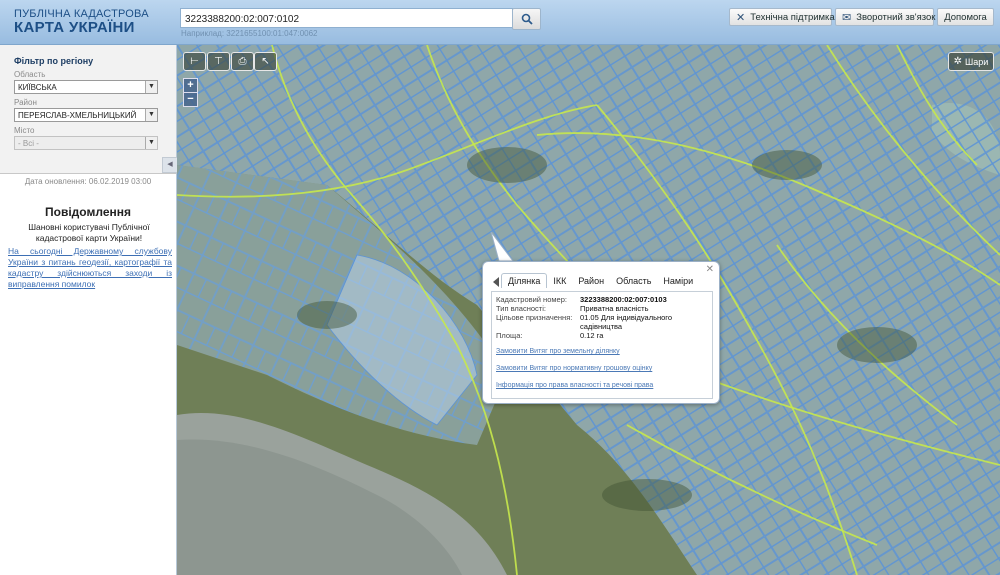  I want to click on print-icon: ⎙, so click(242, 61).